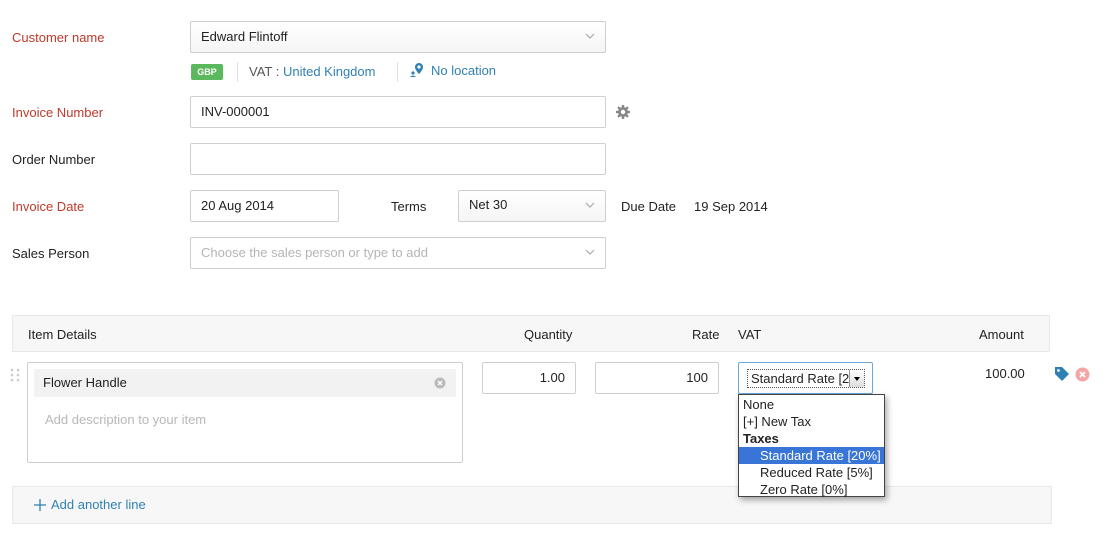 The width and height of the screenshot is (1108, 533). I want to click on terms-value: Net 30, so click(488, 204).